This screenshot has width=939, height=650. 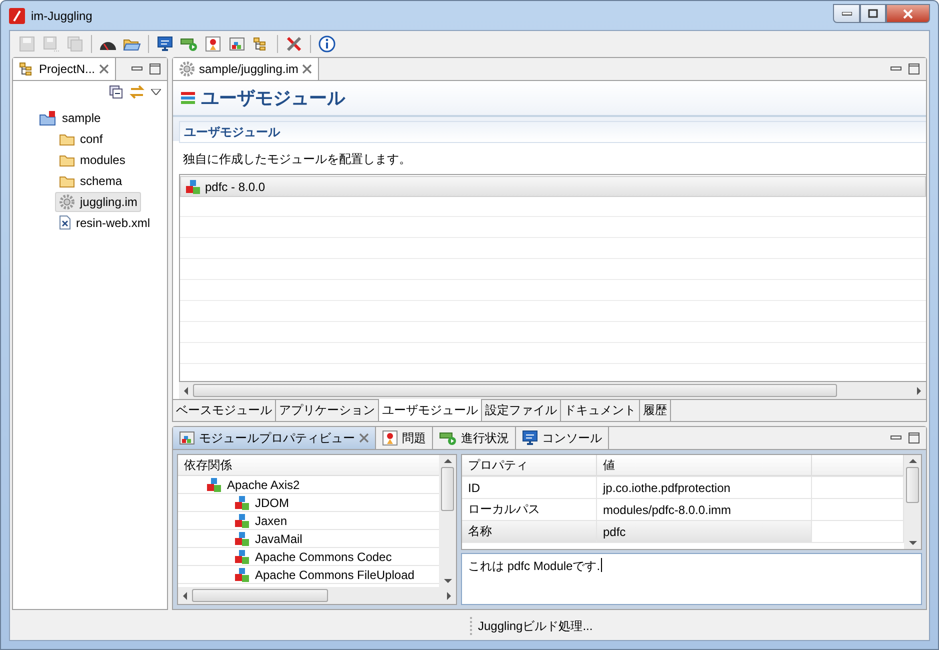 I want to click on page-tab: ベースモジュール, so click(x=224, y=410).